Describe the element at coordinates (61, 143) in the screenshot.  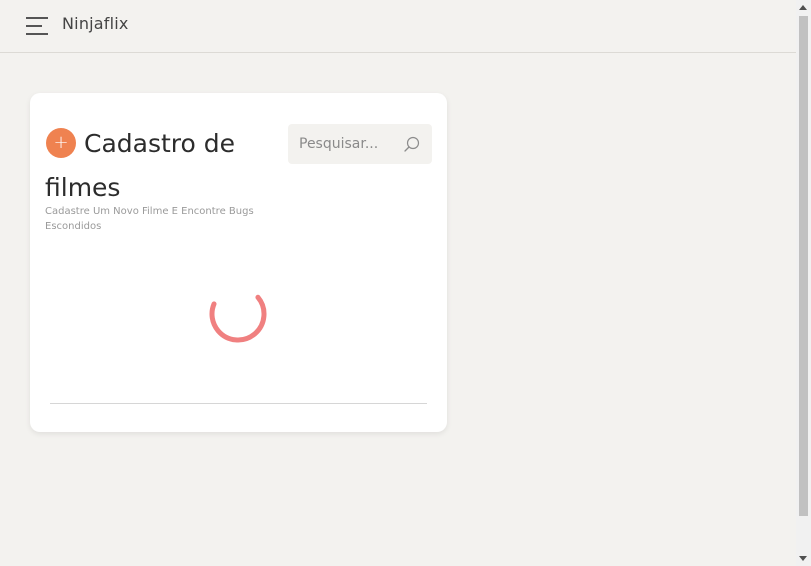
I see `add-movie-button: +` at that location.